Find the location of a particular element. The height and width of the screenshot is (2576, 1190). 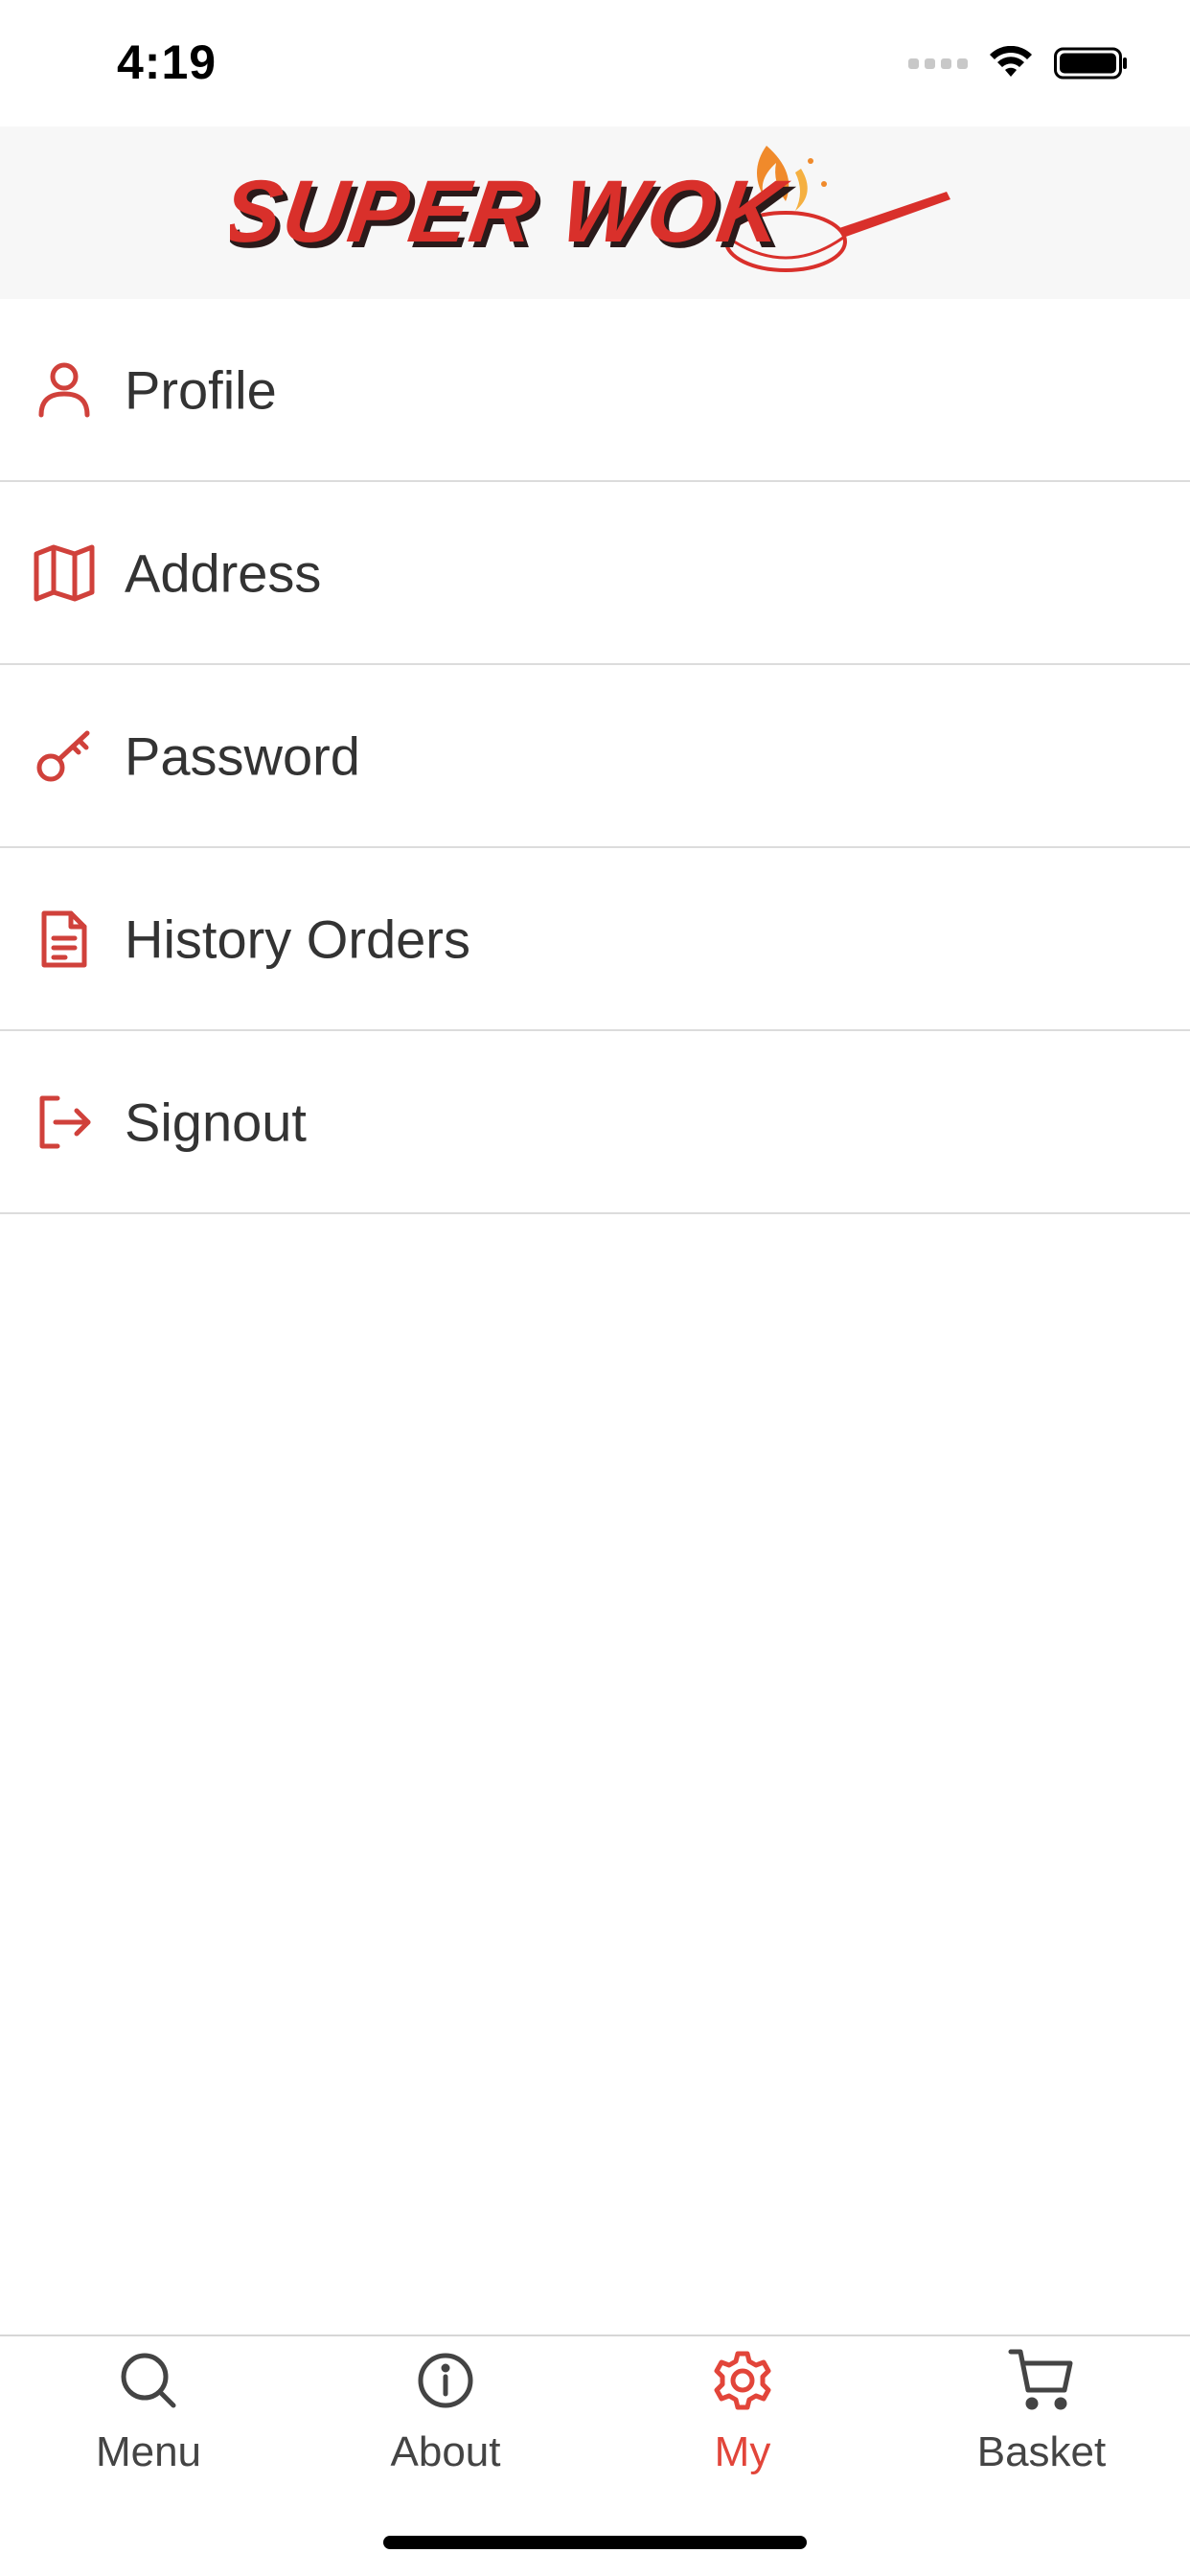

tab-label: About is located at coordinates (445, 2451).